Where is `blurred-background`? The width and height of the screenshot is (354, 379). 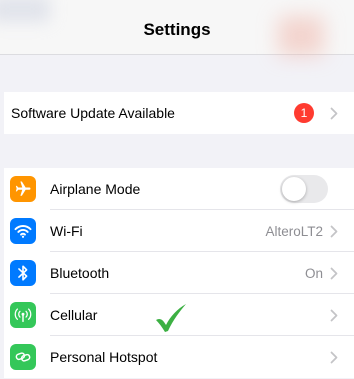 blurred-background is located at coordinates (25, 11).